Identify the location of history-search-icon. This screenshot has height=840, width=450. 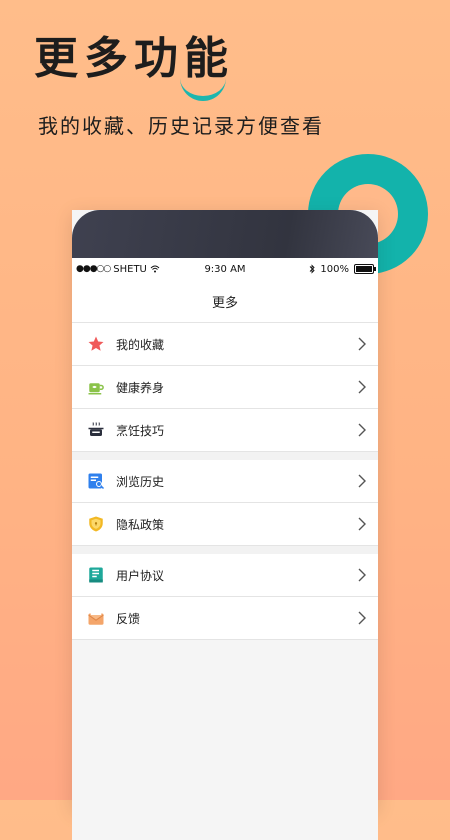
(96, 481).